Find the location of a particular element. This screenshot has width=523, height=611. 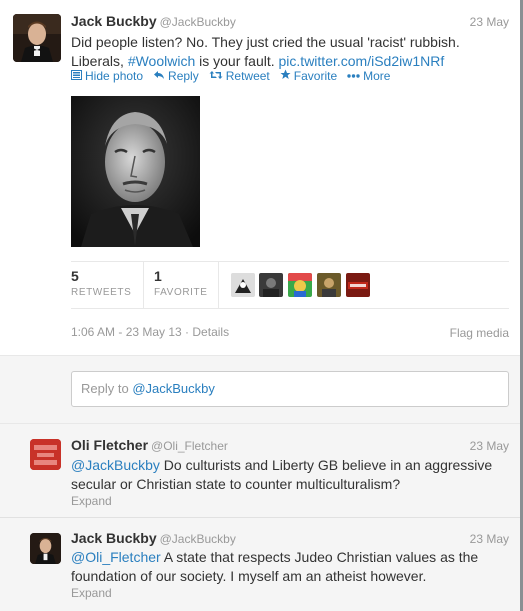

more-label: More is located at coordinates (377, 76).